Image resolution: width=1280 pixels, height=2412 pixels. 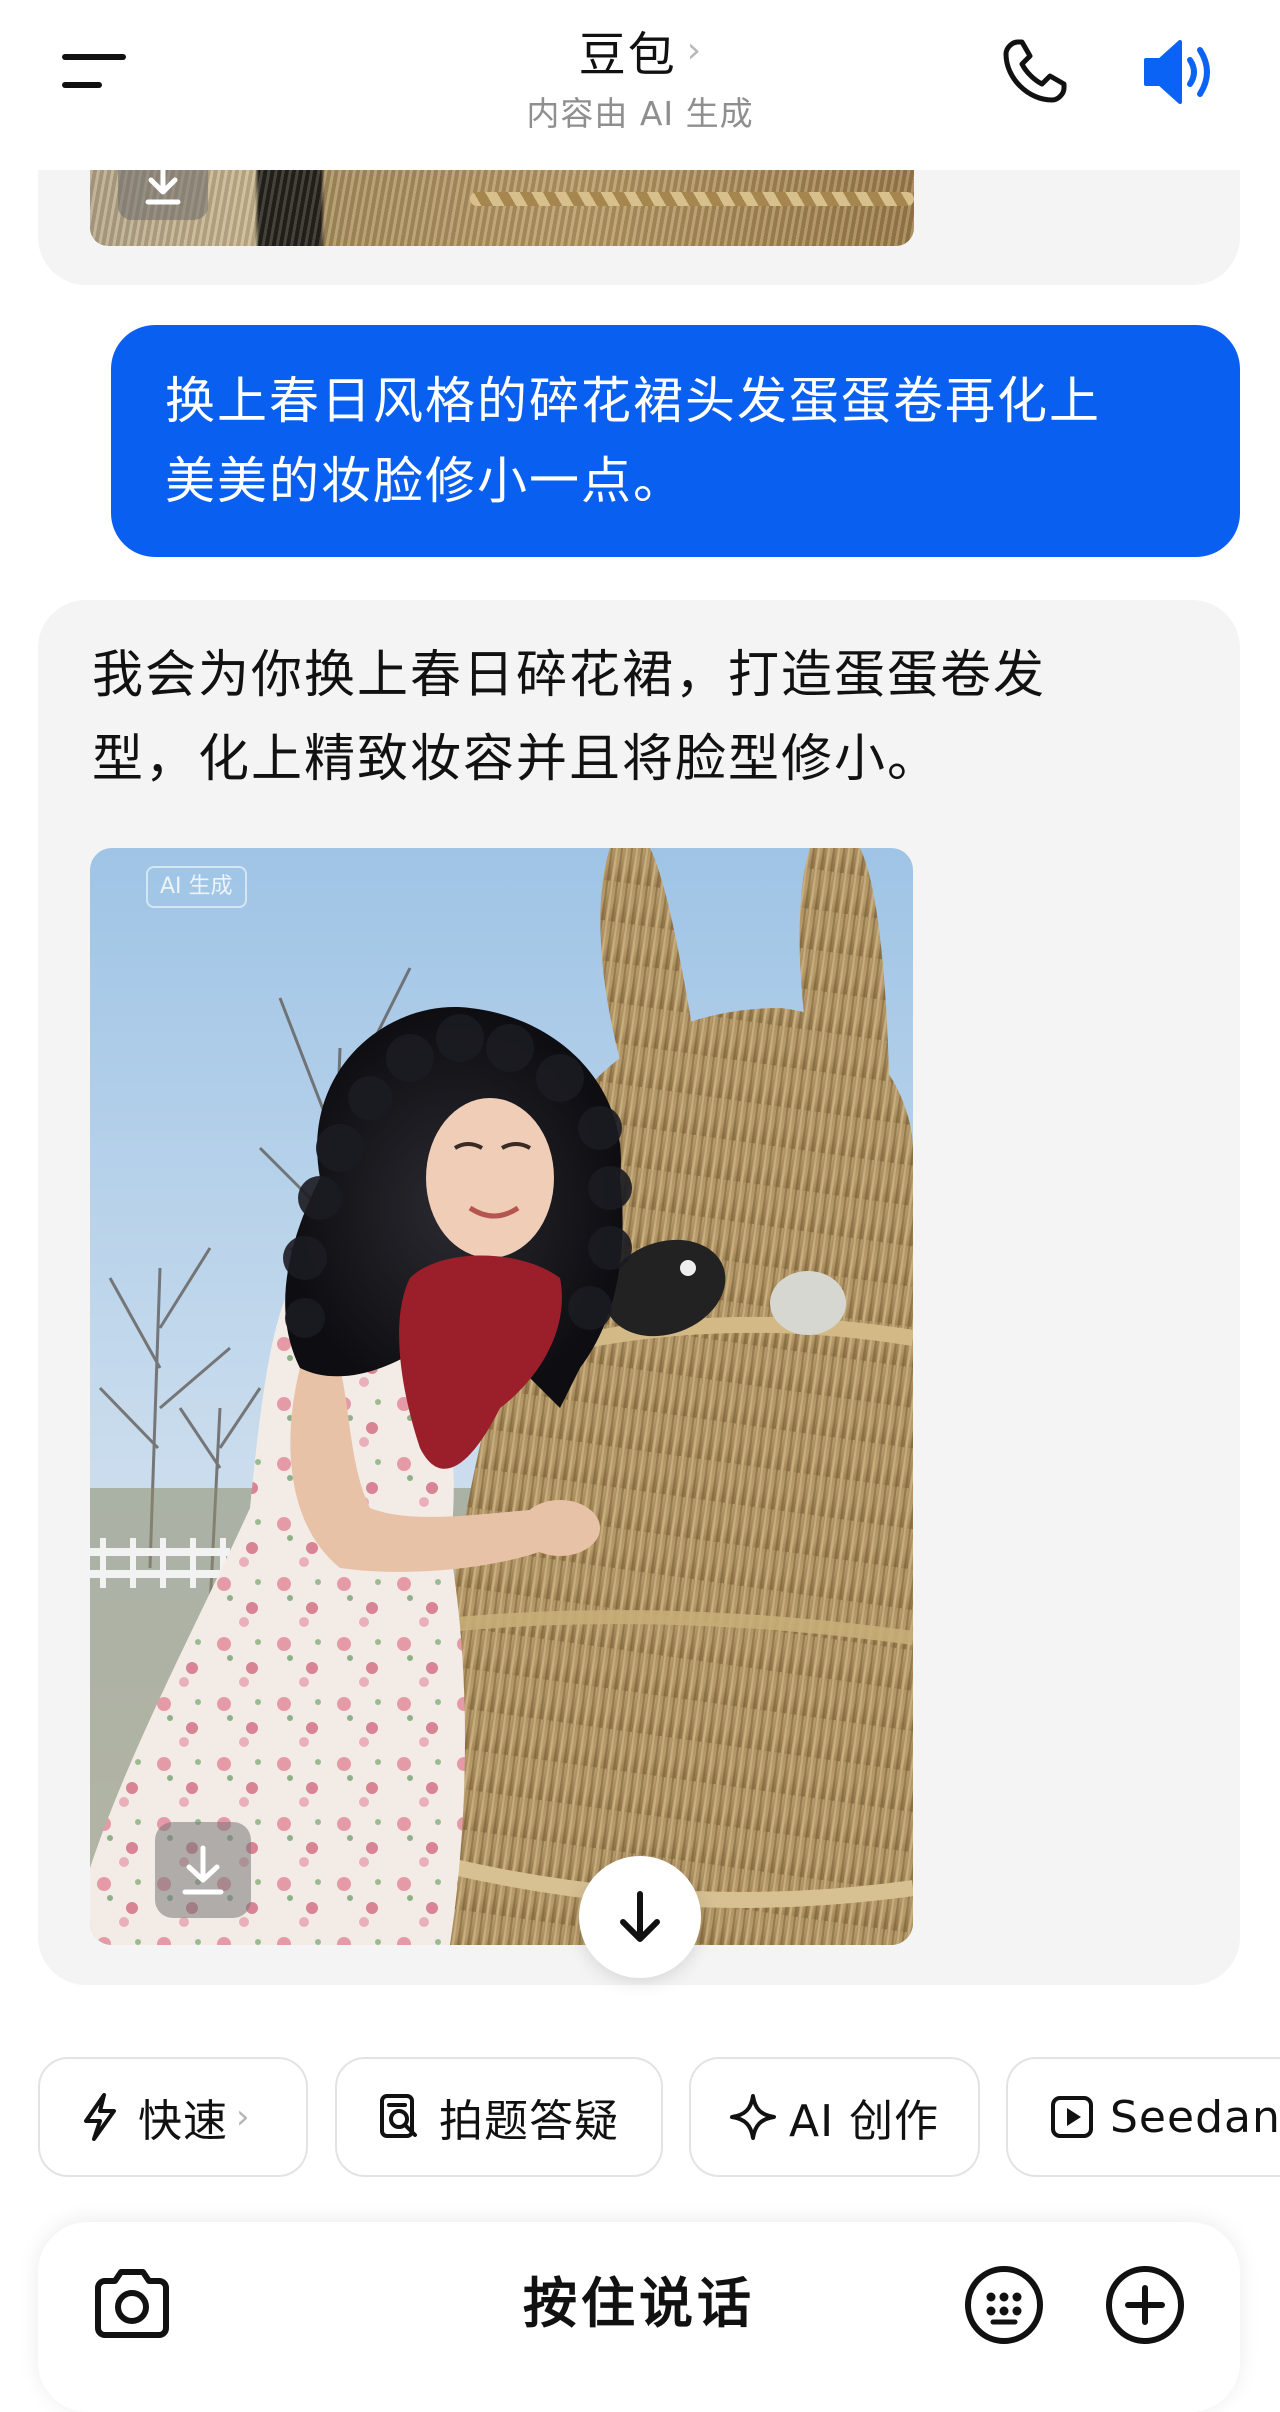 What do you see at coordinates (502, 208) in the screenshot?
I see `previous-generated-image` at bounding box center [502, 208].